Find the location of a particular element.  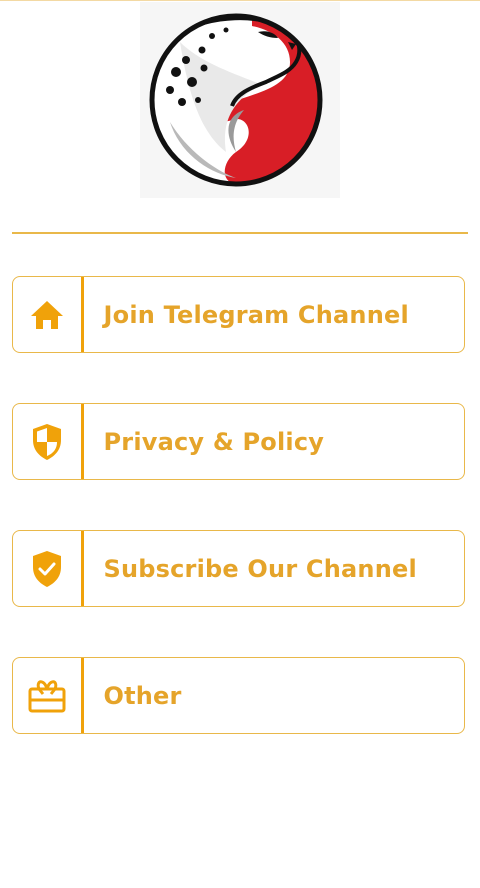

menu-item-privacy-policy: Privacy & Policy is located at coordinates (238, 441).